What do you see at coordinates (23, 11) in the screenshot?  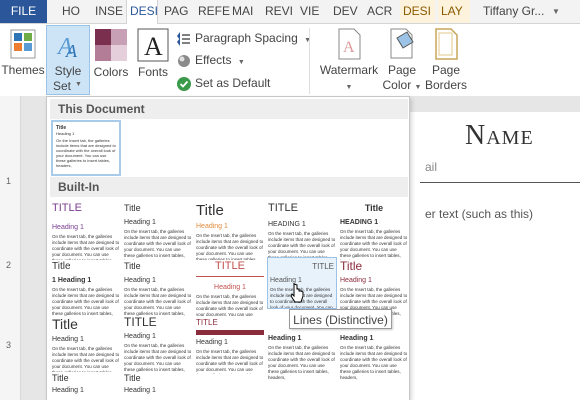 I see `tab-file: FILE` at bounding box center [23, 11].